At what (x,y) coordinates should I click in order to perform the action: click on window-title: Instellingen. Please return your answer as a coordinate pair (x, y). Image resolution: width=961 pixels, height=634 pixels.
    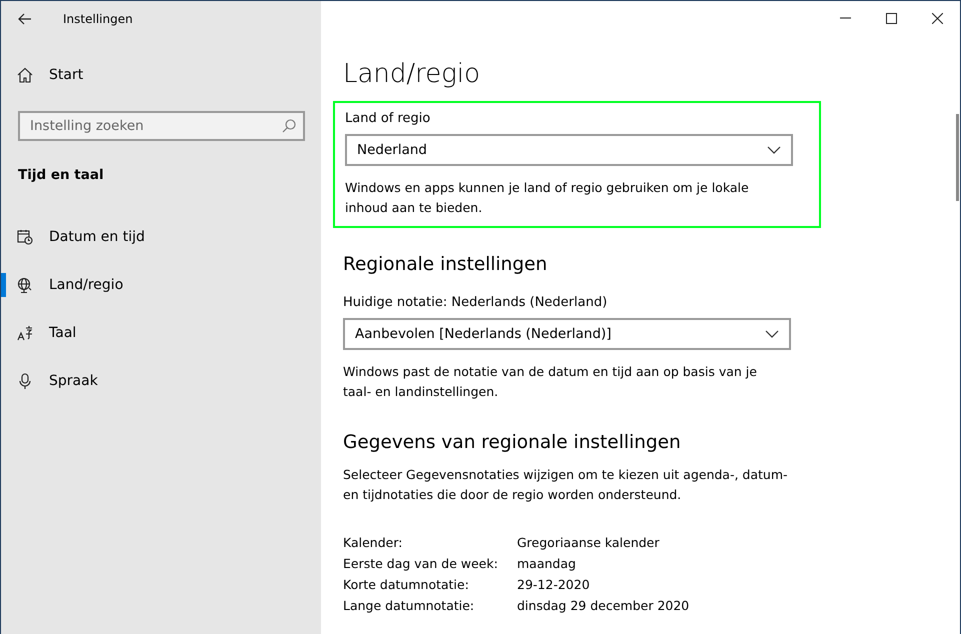
    Looking at the image, I should click on (98, 19).